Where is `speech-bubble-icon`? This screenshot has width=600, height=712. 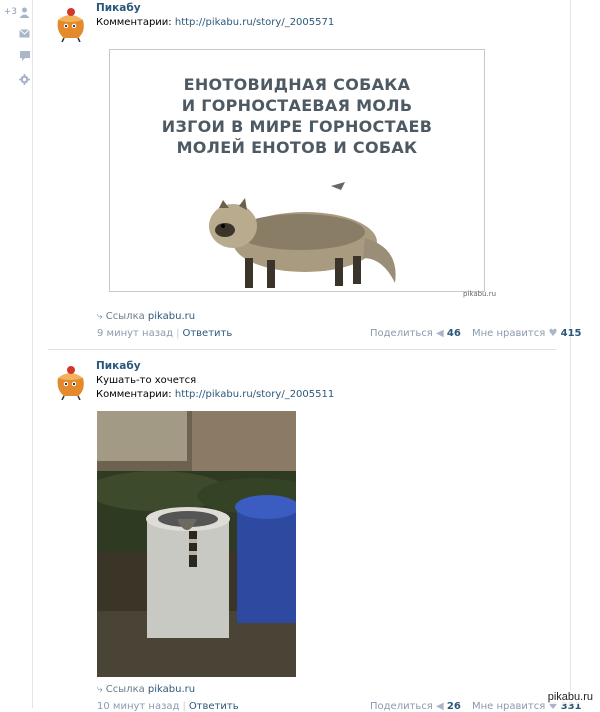 speech-bubble-icon is located at coordinates (25, 56).